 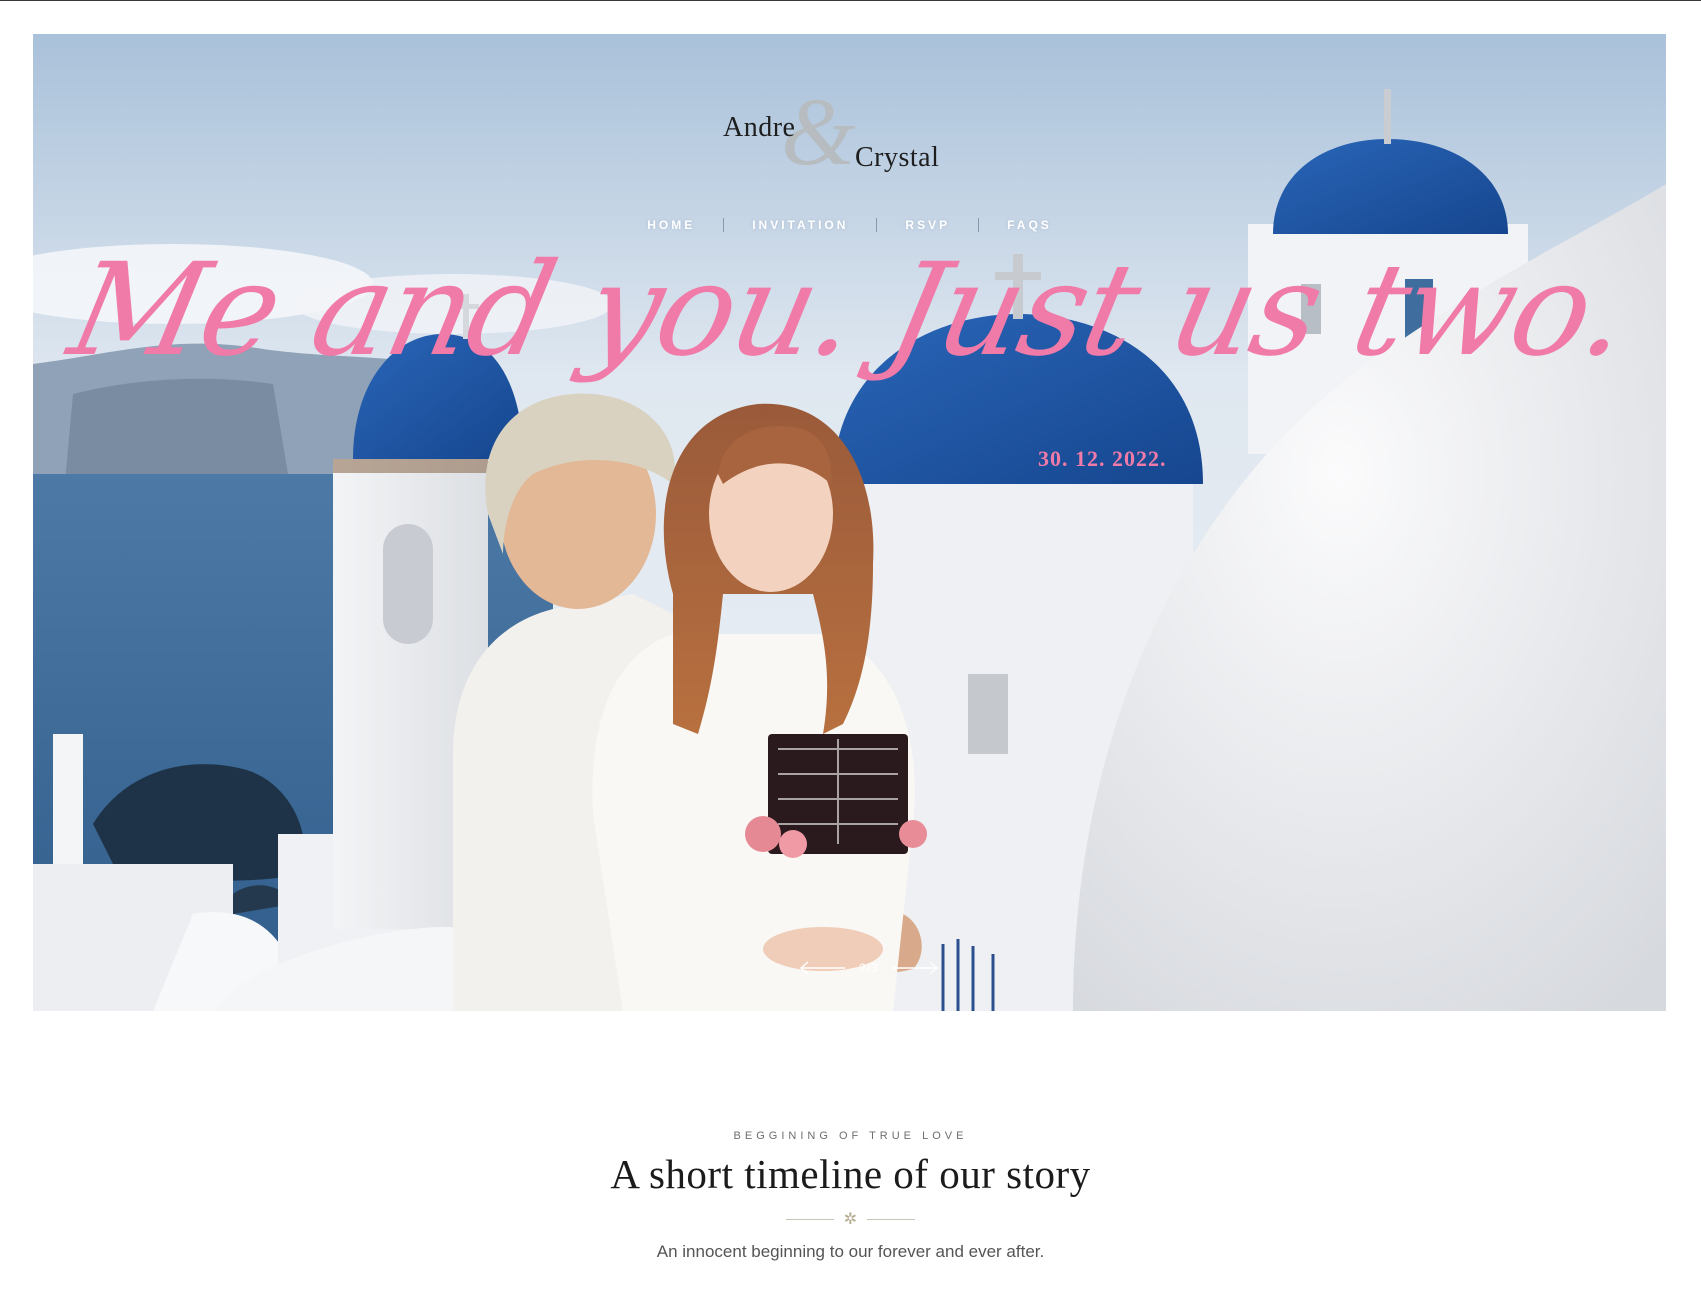 What do you see at coordinates (849, 310) in the screenshot?
I see `hero-tagline: Me and you. Just us two.` at bounding box center [849, 310].